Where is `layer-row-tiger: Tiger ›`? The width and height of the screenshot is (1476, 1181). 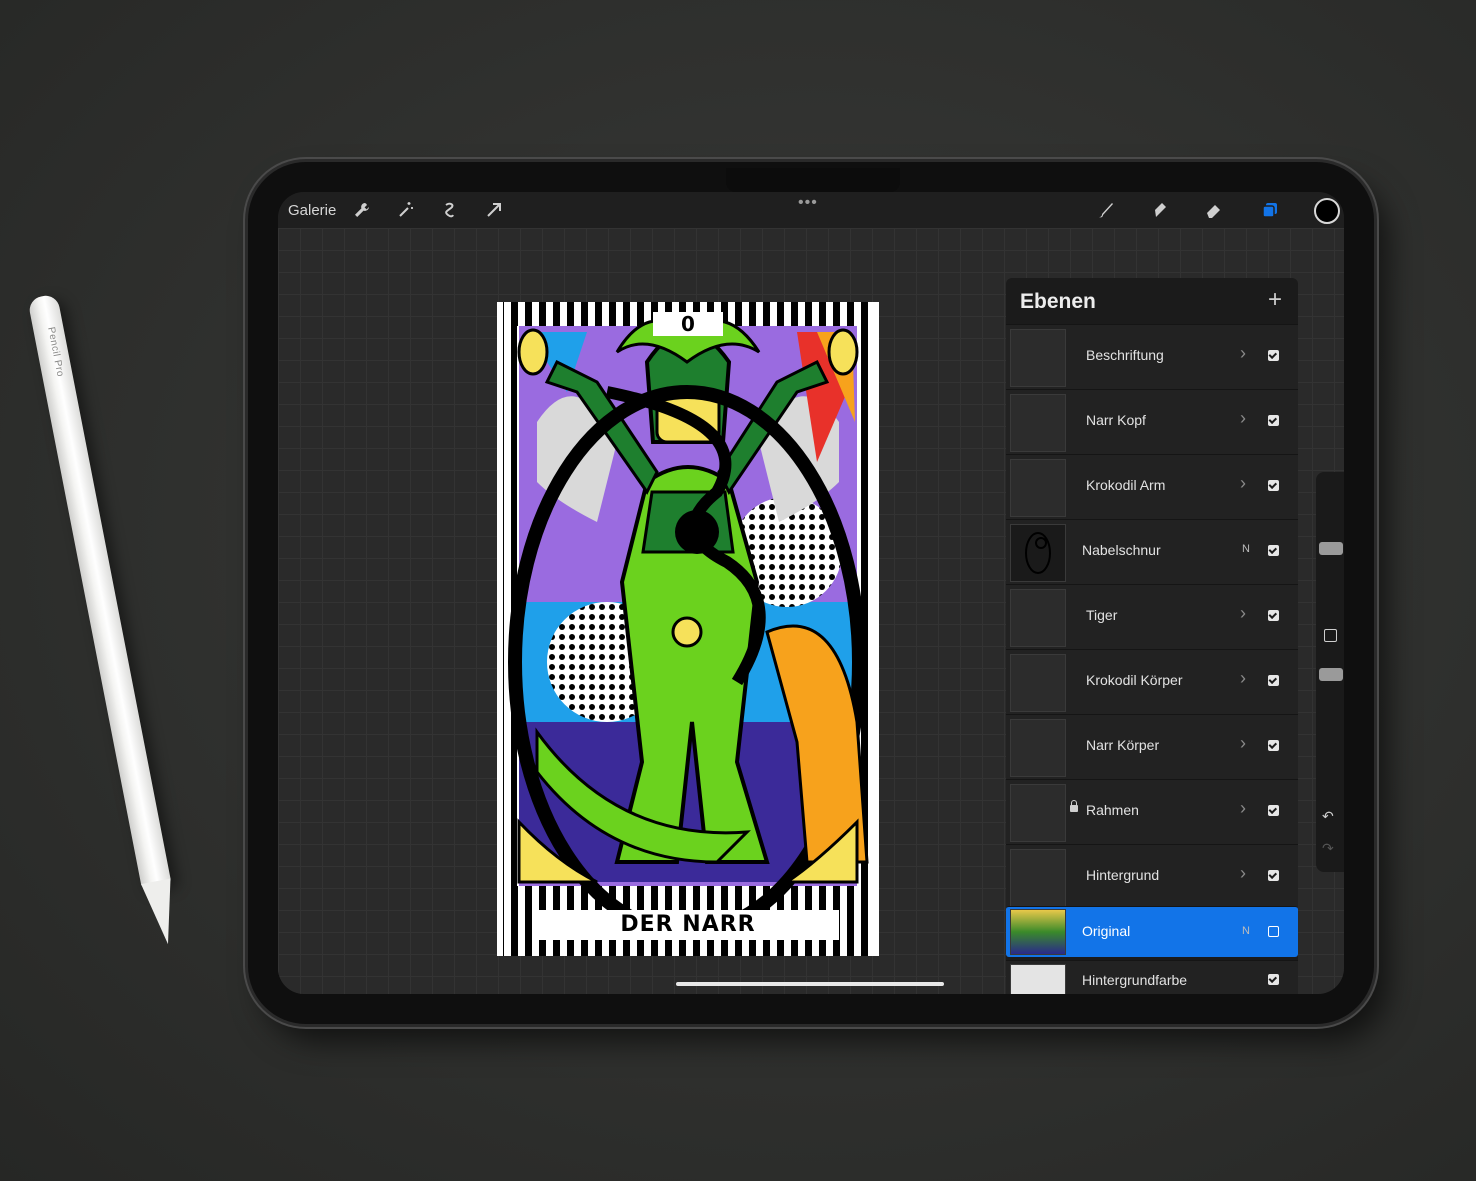
layer-row-tiger: Tiger › is located at coordinates (1152, 616).